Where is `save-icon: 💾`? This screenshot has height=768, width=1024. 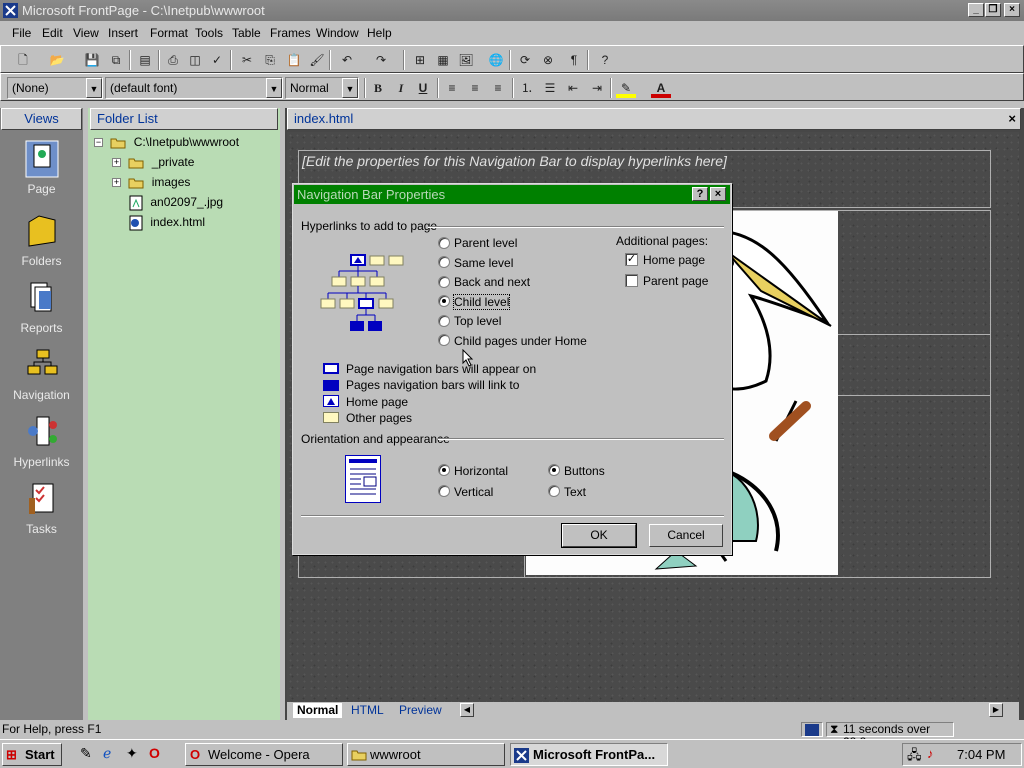
save-icon: 💾 is located at coordinates (92, 60).